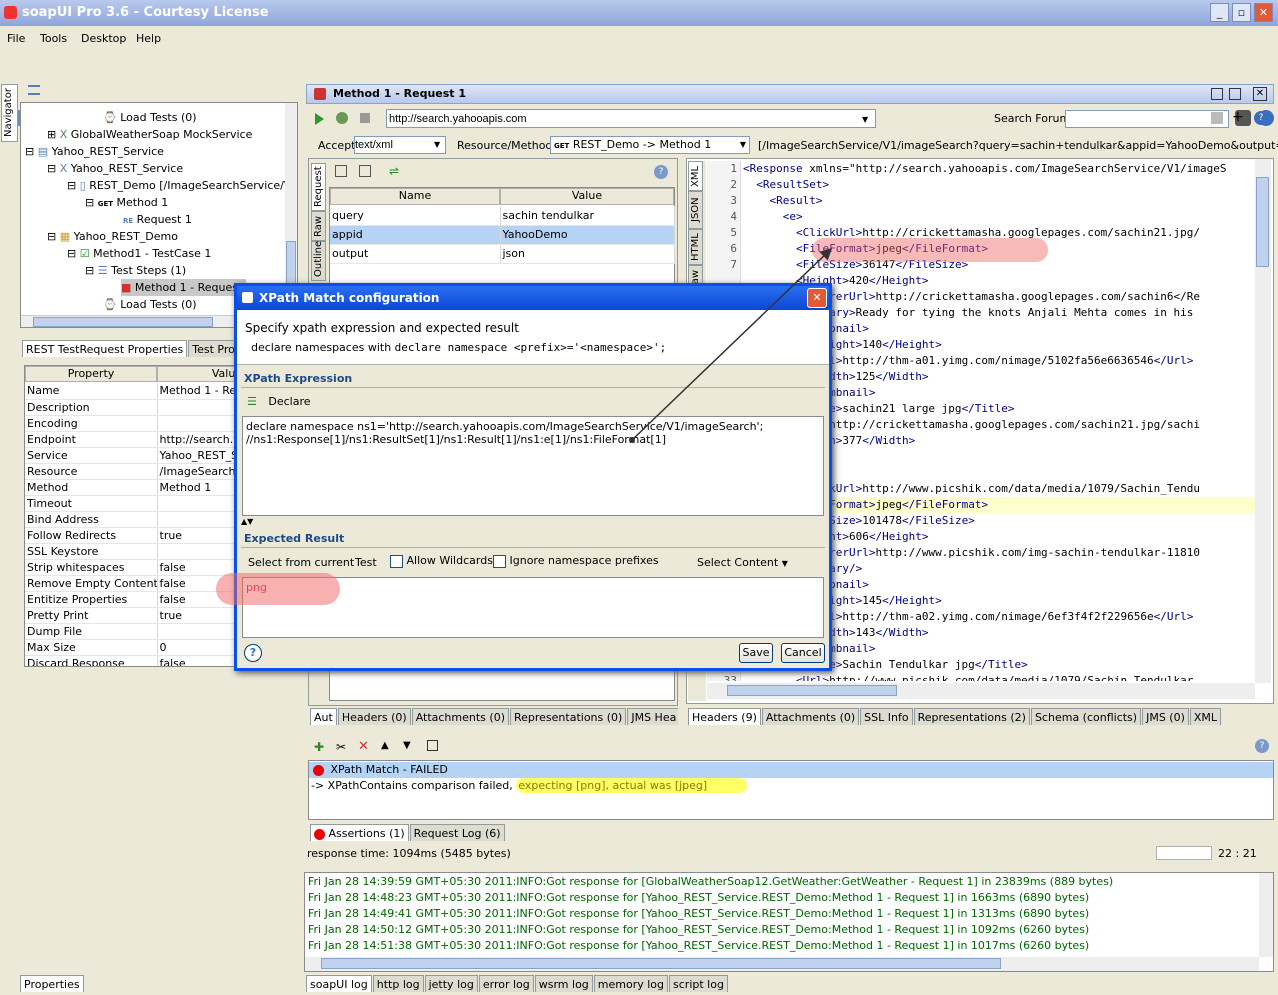  I want to click on tab-test-properties: Test Pro, so click(213, 348).